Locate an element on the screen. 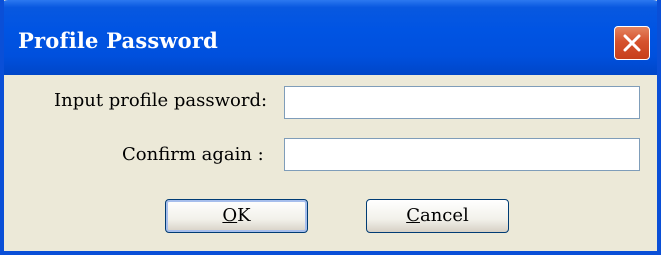 The height and width of the screenshot is (255, 661). cancel-mnemonic: C is located at coordinates (413, 215).